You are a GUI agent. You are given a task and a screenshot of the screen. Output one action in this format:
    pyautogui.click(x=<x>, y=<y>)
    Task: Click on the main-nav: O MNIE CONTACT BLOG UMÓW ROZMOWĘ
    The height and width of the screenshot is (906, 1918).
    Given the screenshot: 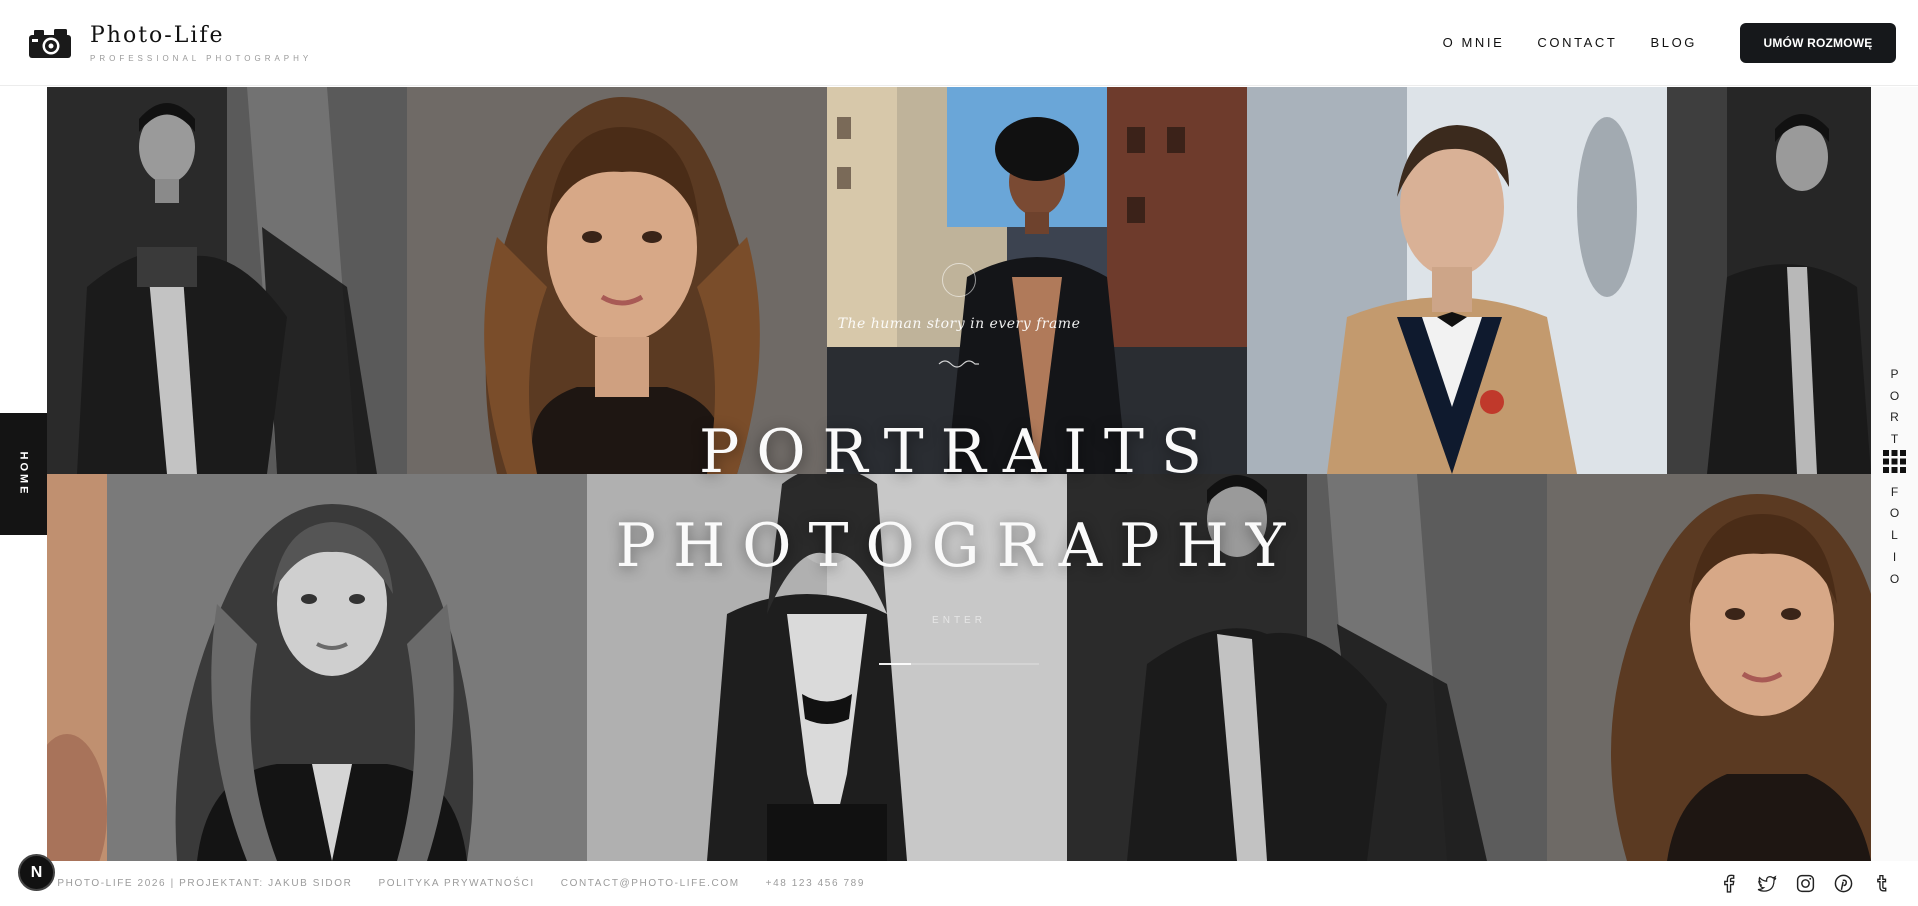 What is the action you would take?
    pyautogui.click(x=1669, y=42)
    